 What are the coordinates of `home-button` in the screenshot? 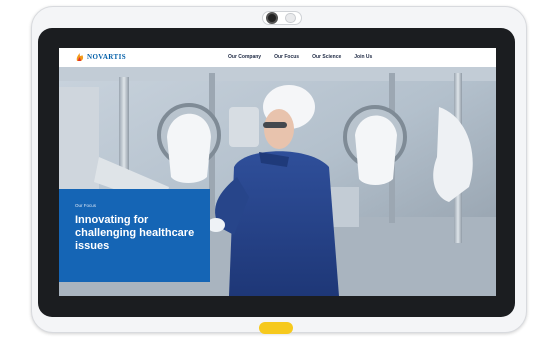 It's located at (276, 328).